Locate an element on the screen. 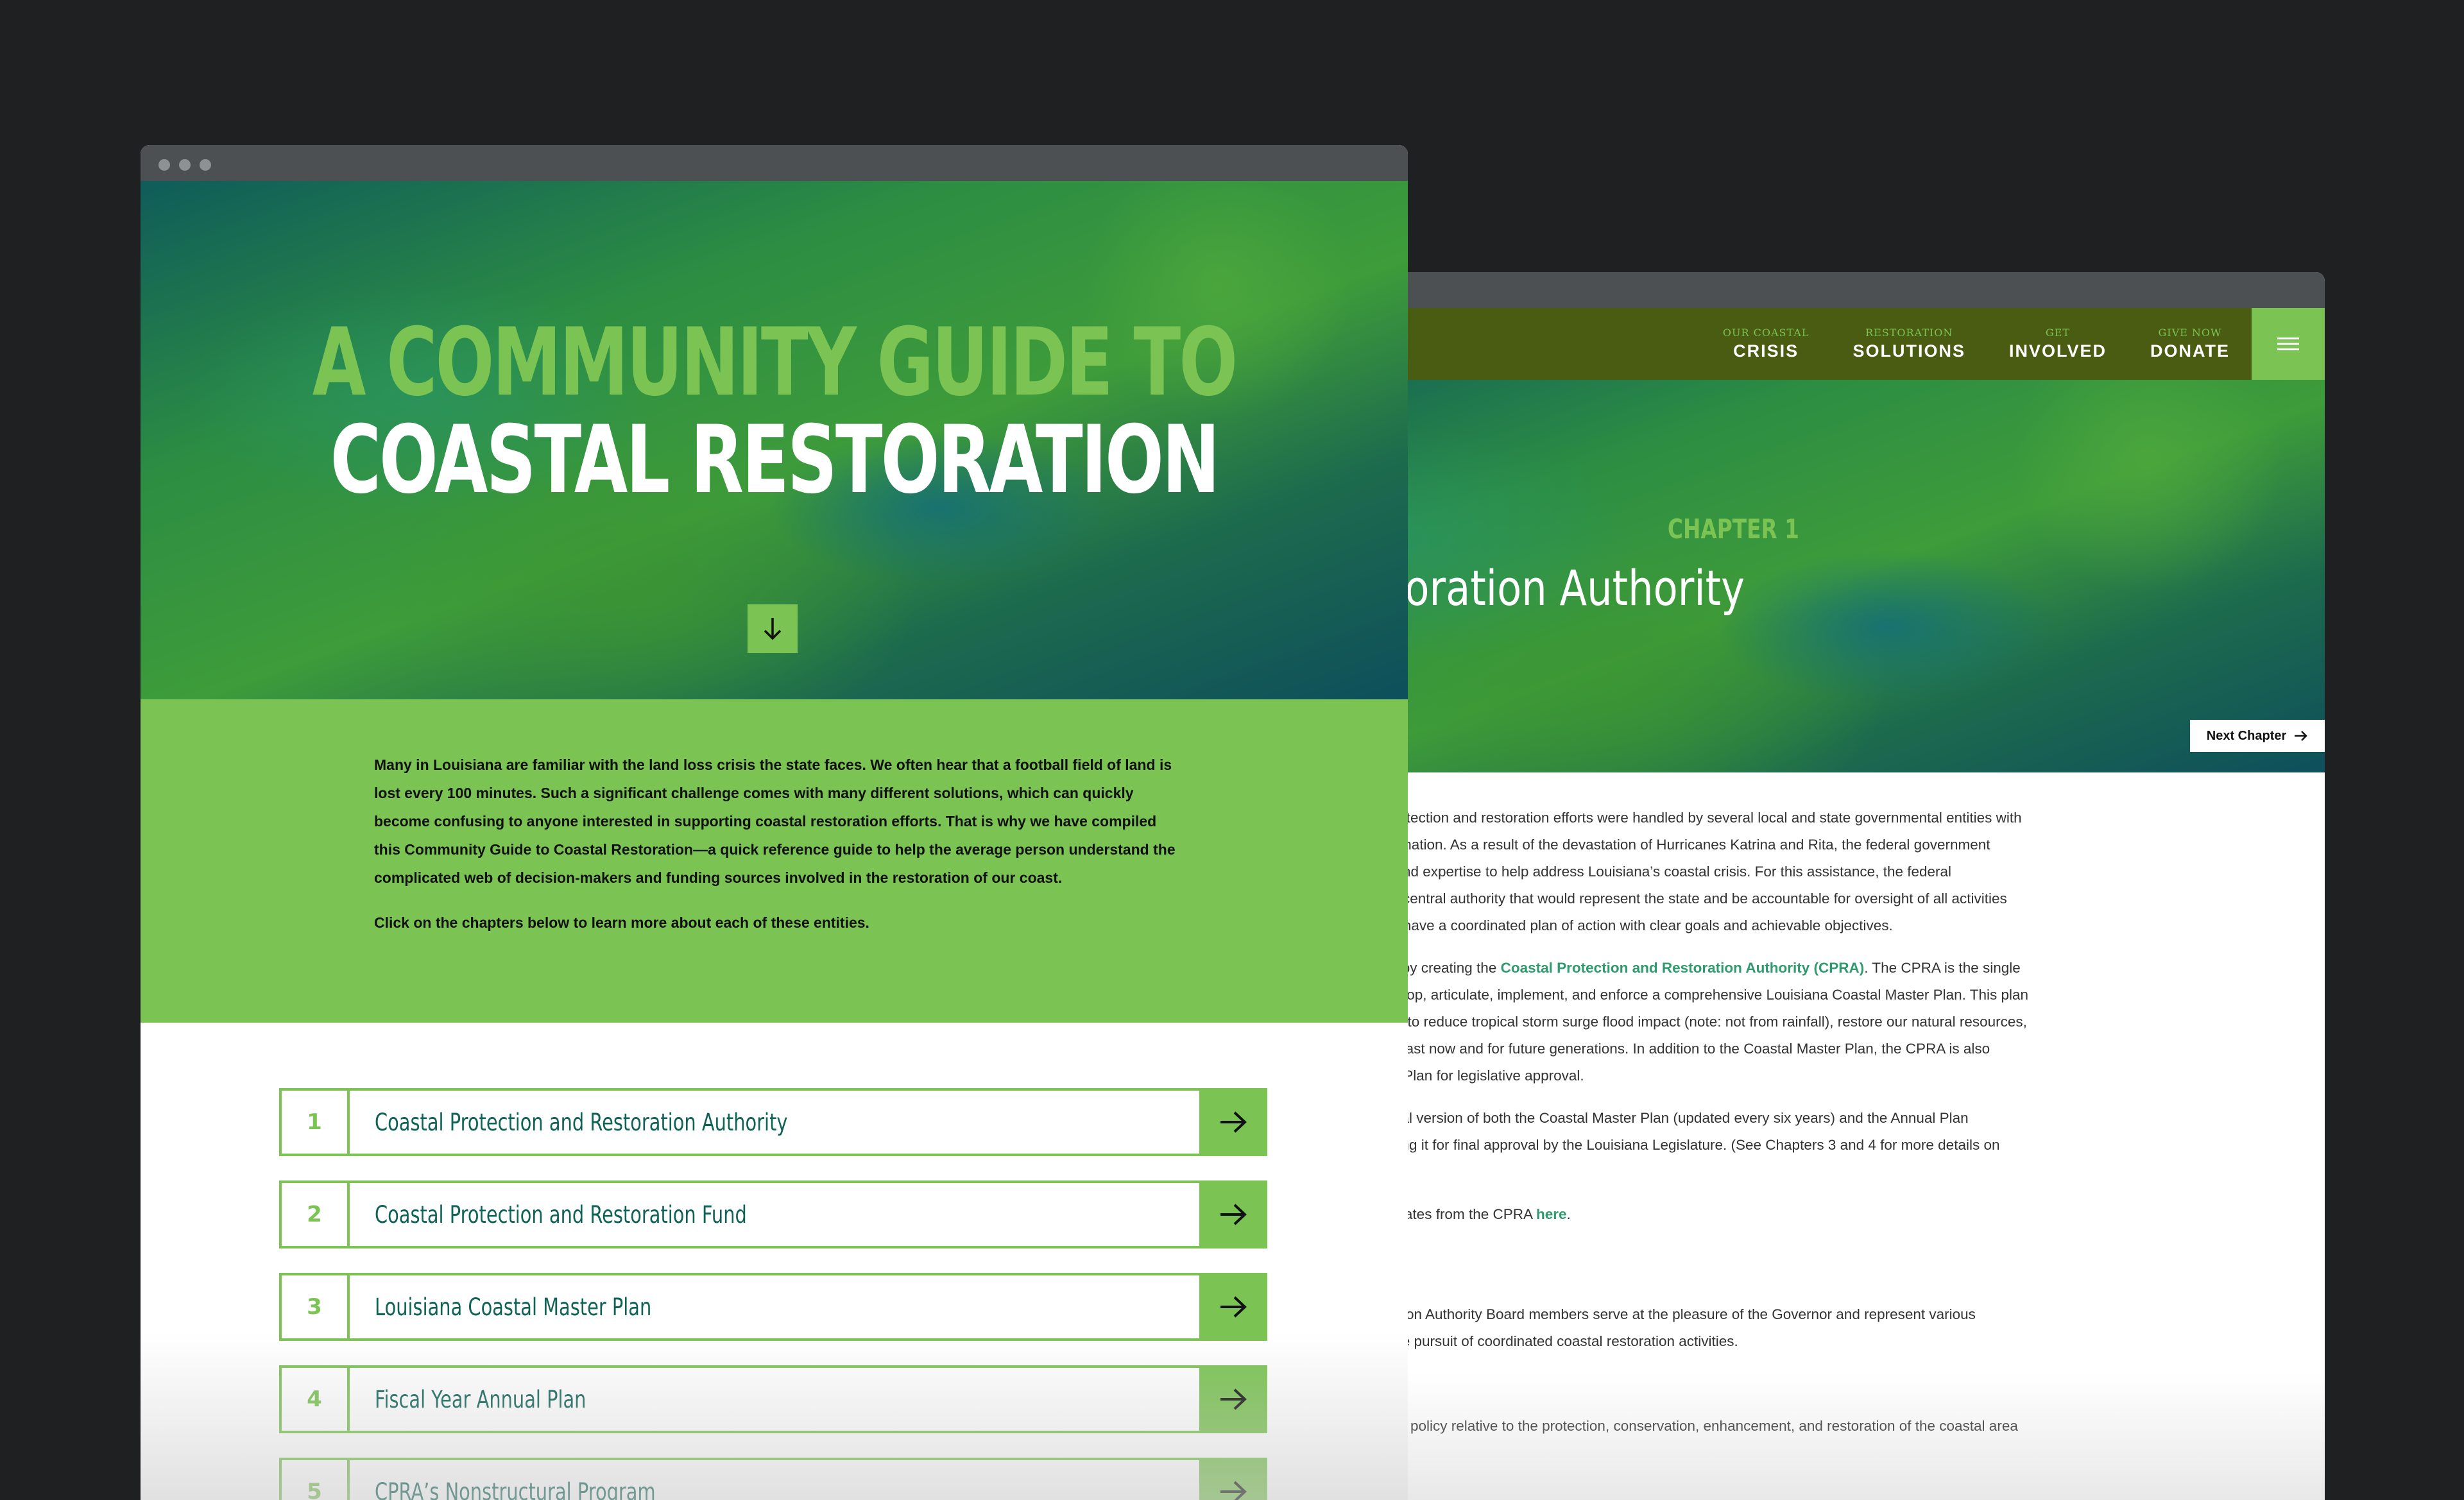 This screenshot has height=1500, width=2464. hero-title-line2: COASTAL RESTORATION is located at coordinates (775, 460).